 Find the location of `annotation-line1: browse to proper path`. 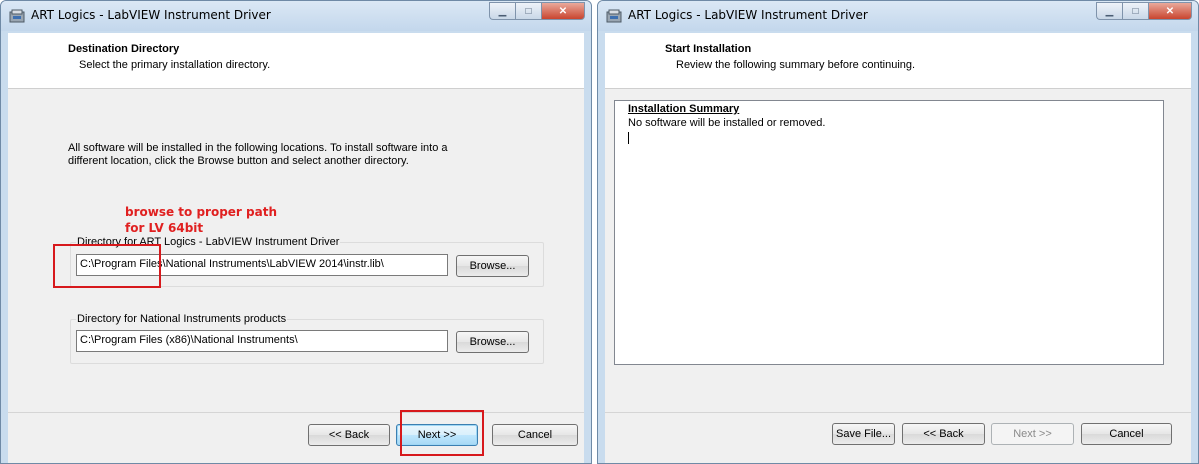

annotation-line1: browse to proper path is located at coordinates (201, 212).